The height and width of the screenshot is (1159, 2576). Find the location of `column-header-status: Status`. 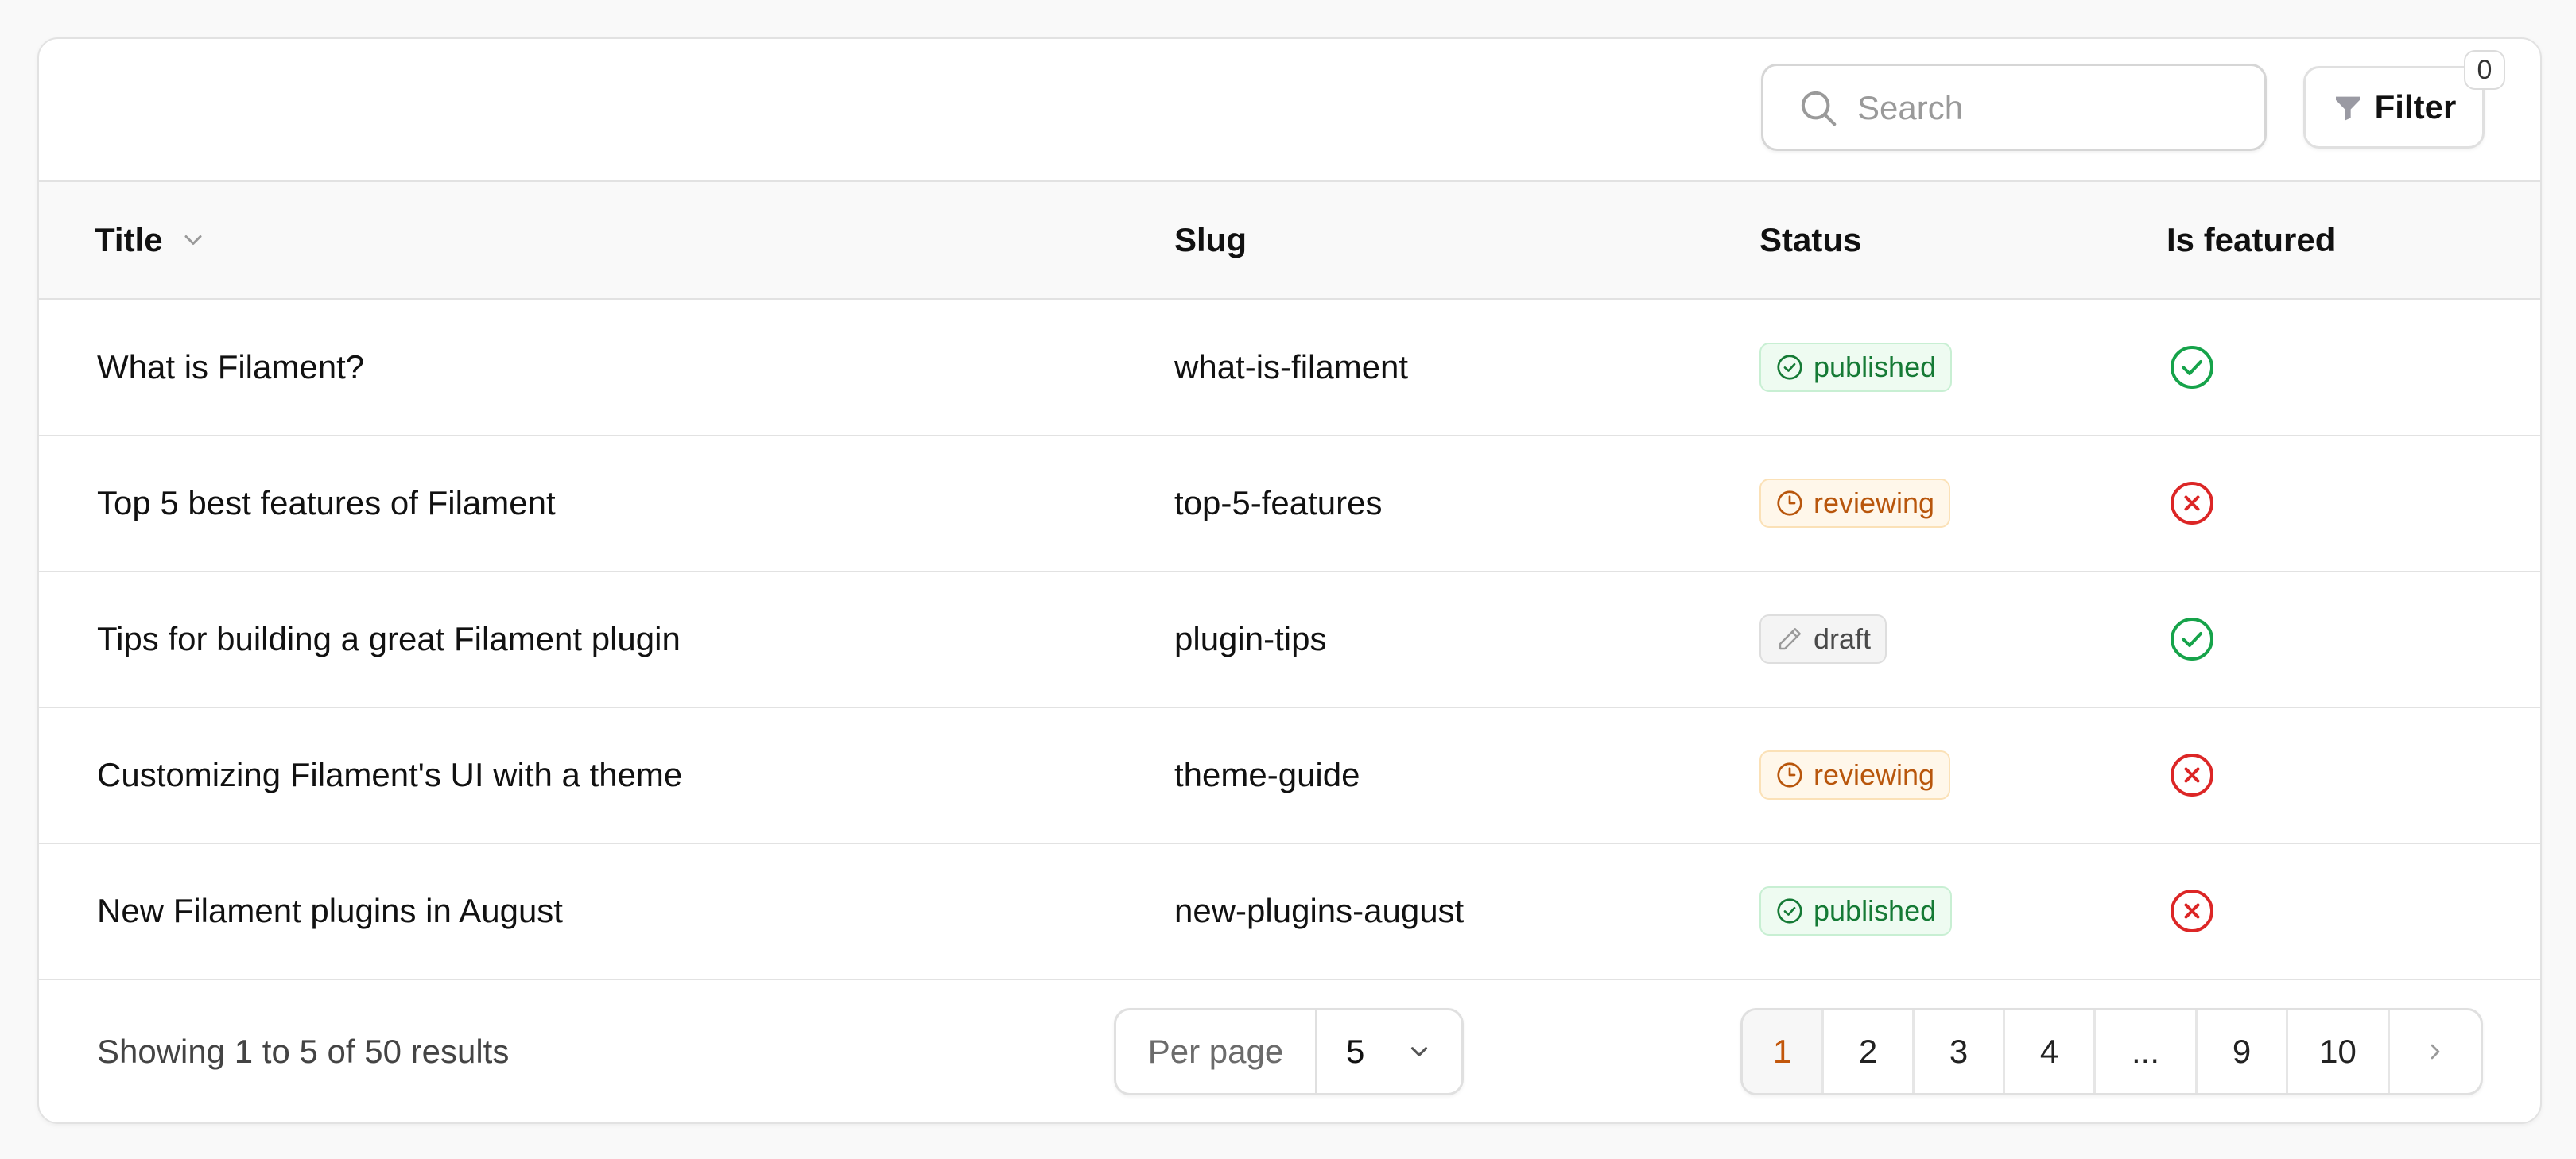

column-header-status: Status is located at coordinates (1811, 240).